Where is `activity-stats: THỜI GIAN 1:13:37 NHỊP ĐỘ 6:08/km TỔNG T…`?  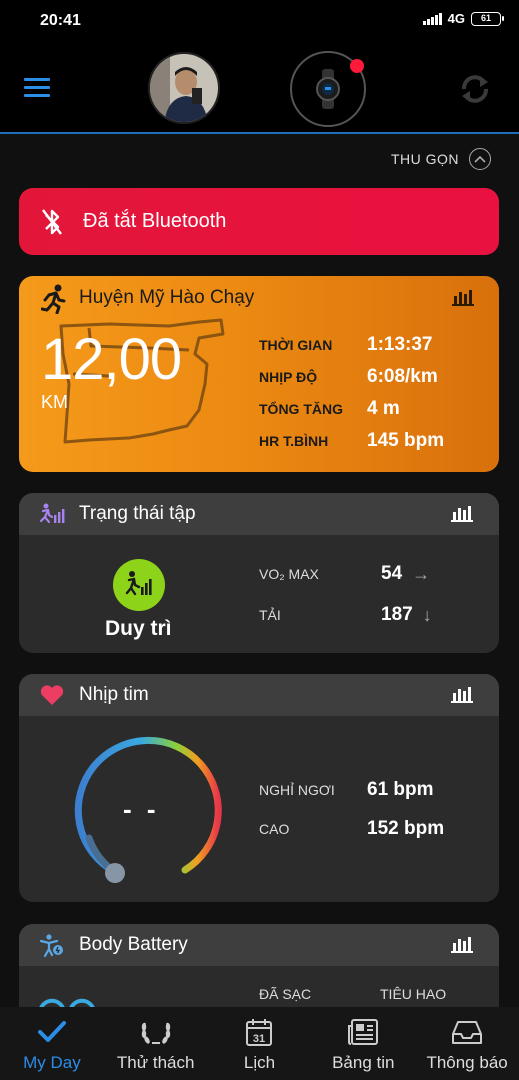
activity-stats: THỜI GIAN 1:13:37 NHỊP ĐỘ 6:08/km TỔNG T… is located at coordinates (351, 393).